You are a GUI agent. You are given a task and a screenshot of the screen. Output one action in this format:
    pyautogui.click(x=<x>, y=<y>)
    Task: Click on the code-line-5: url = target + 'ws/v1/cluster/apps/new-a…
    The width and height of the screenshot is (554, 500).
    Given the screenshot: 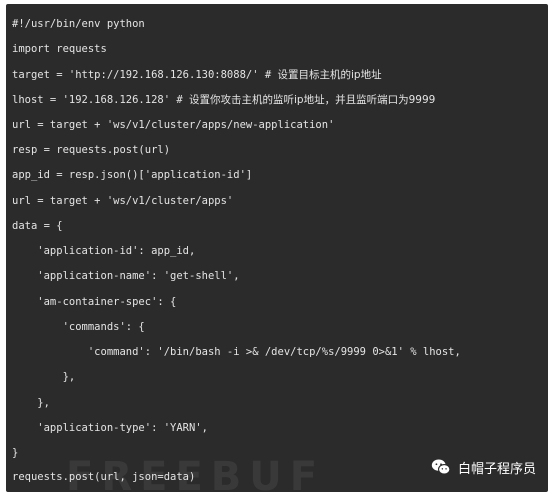 What is the action you would take?
    pyautogui.click(x=173, y=125)
    